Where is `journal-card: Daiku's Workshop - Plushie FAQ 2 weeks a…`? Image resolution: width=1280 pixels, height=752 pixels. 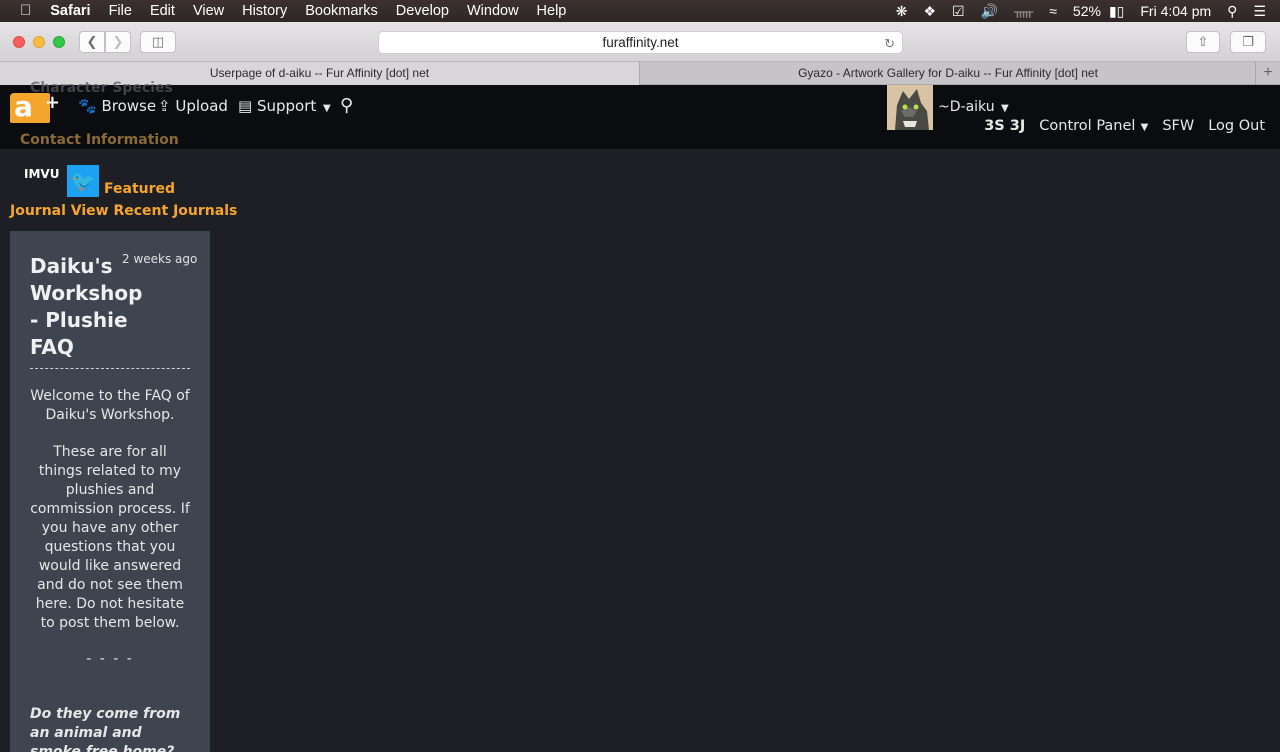 journal-card: Daiku's Workshop - Plushie FAQ 2 weeks a… is located at coordinates (110, 491).